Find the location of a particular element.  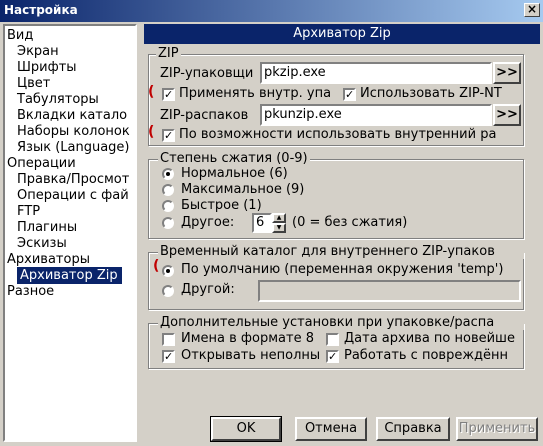

packer-browse-button: >> is located at coordinates (507, 73).